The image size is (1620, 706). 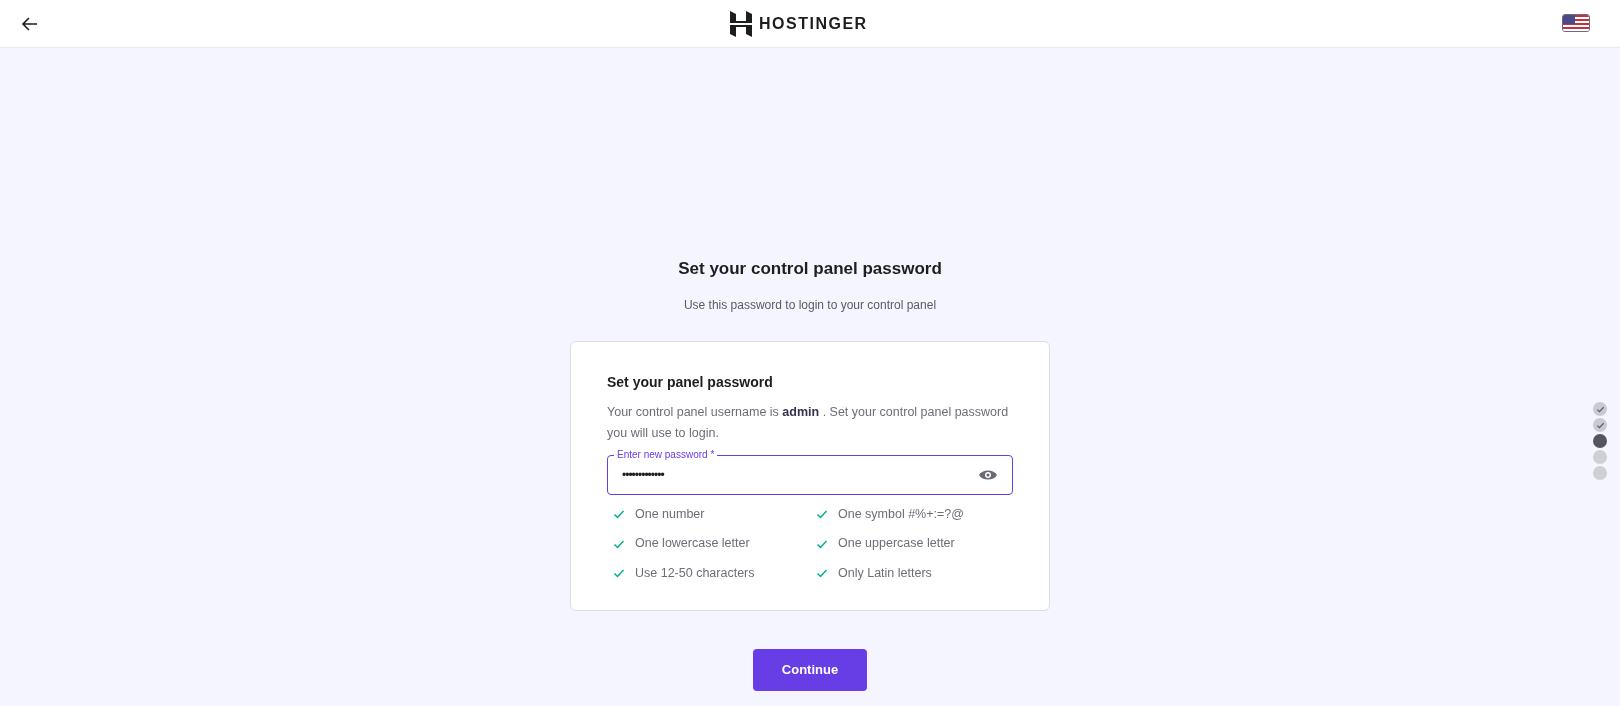 What do you see at coordinates (741, 23) in the screenshot?
I see `logo-icon` at bounding box center [741, 23].